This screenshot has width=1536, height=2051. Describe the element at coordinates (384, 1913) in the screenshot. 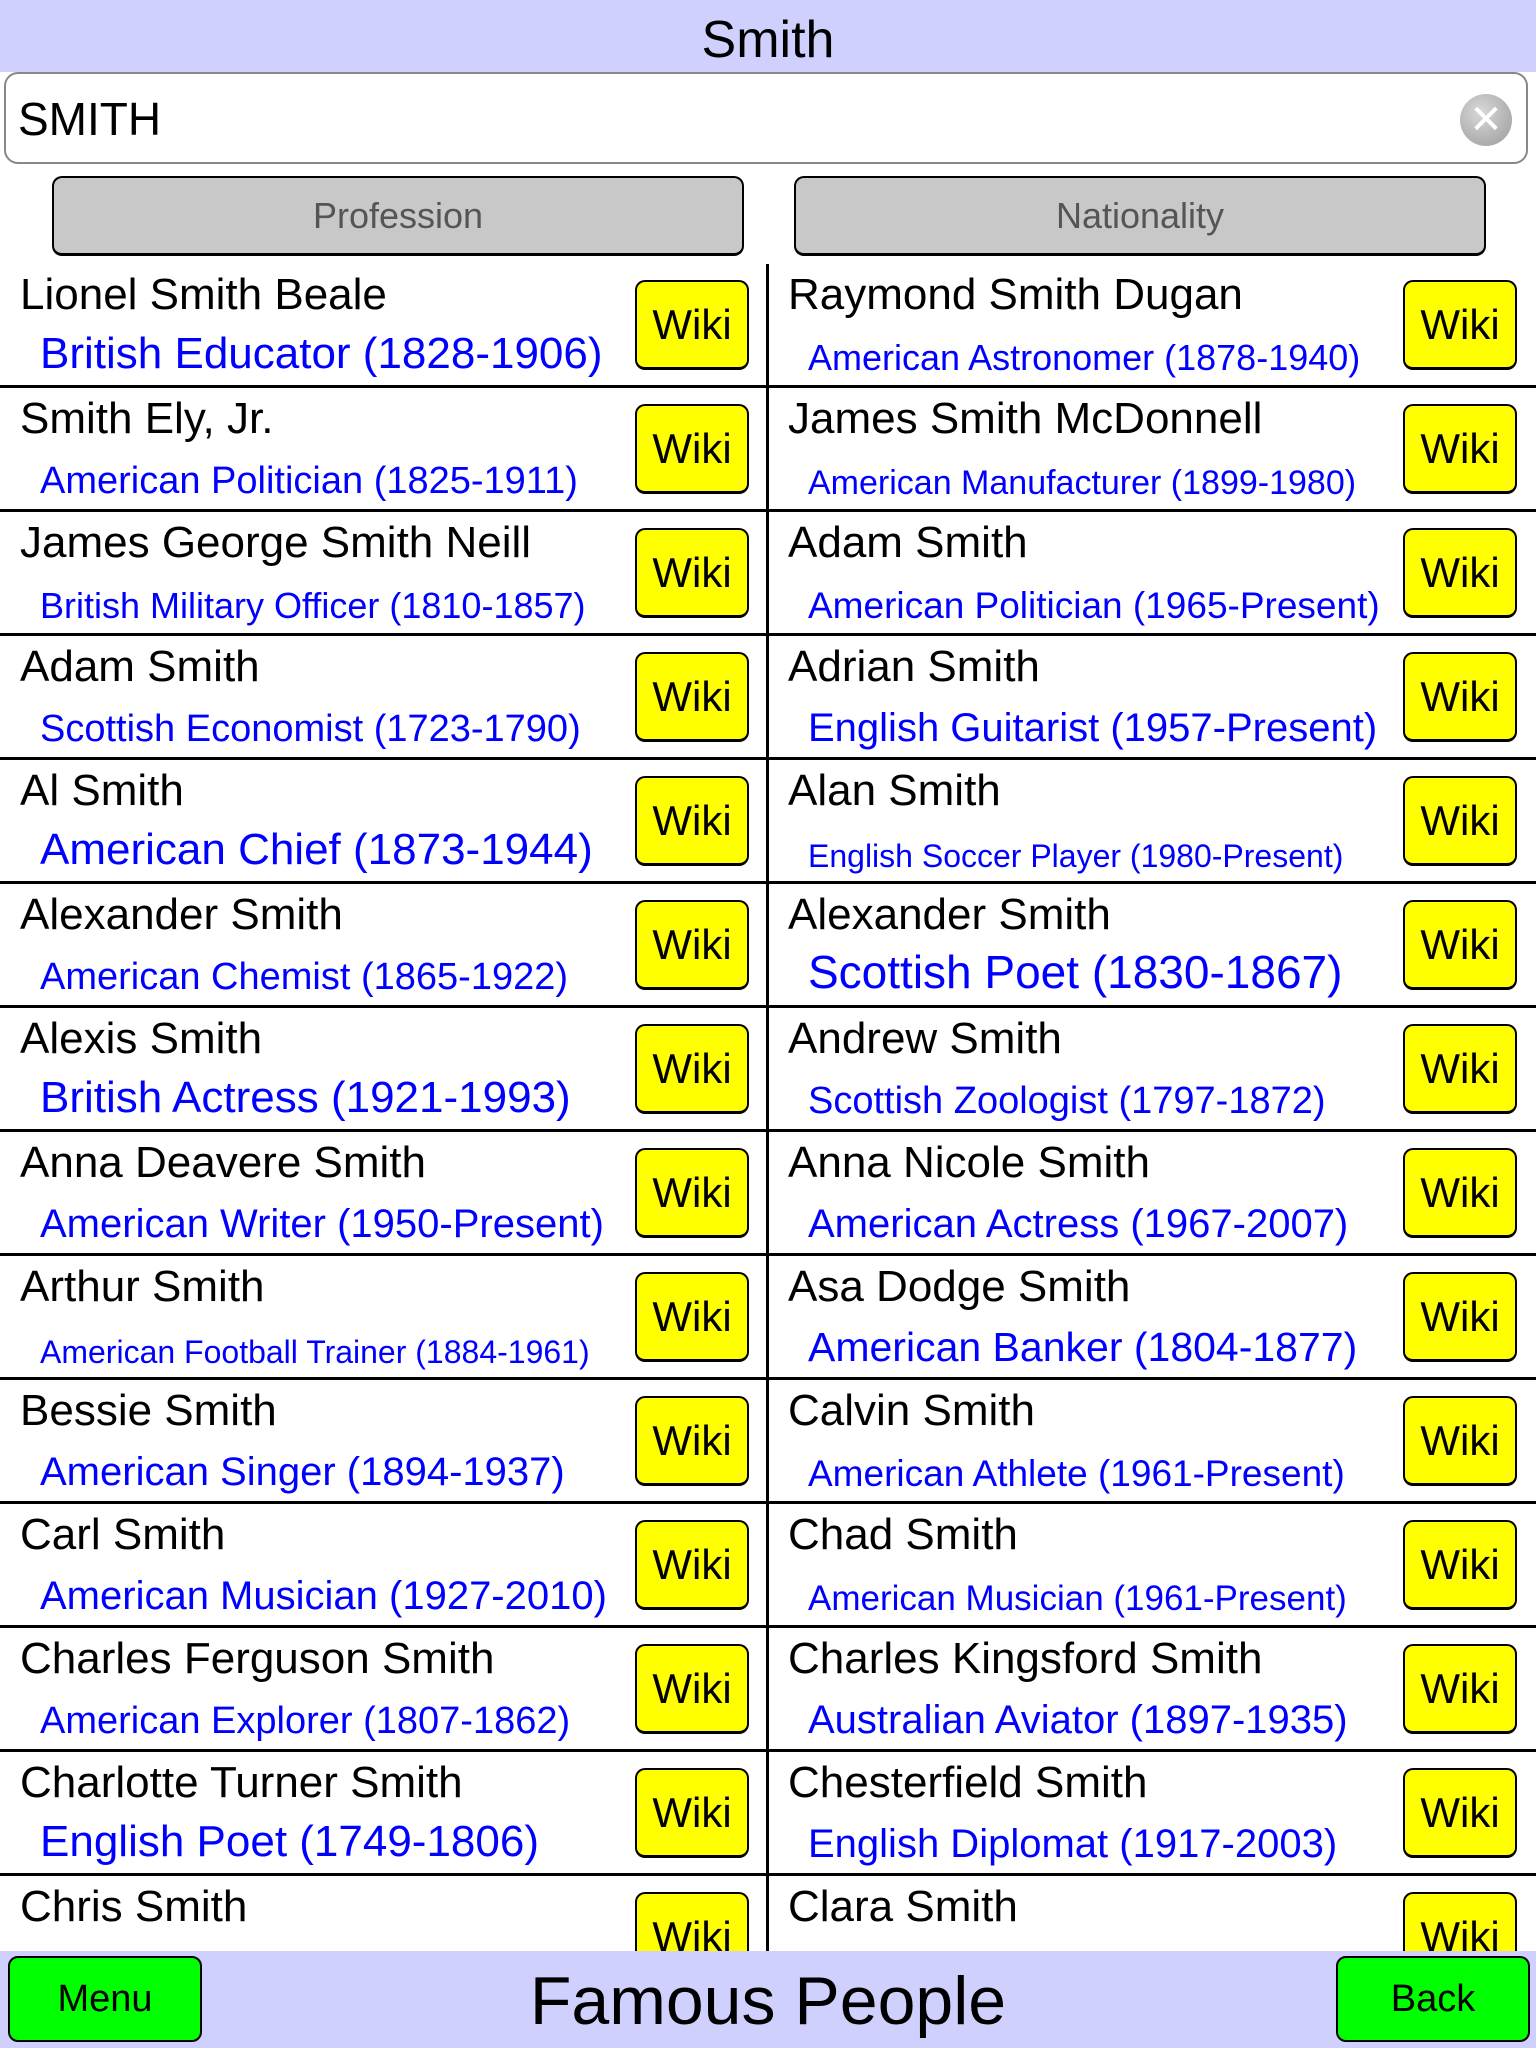

I see `list-item: Chris Smith Wiki` at that location.